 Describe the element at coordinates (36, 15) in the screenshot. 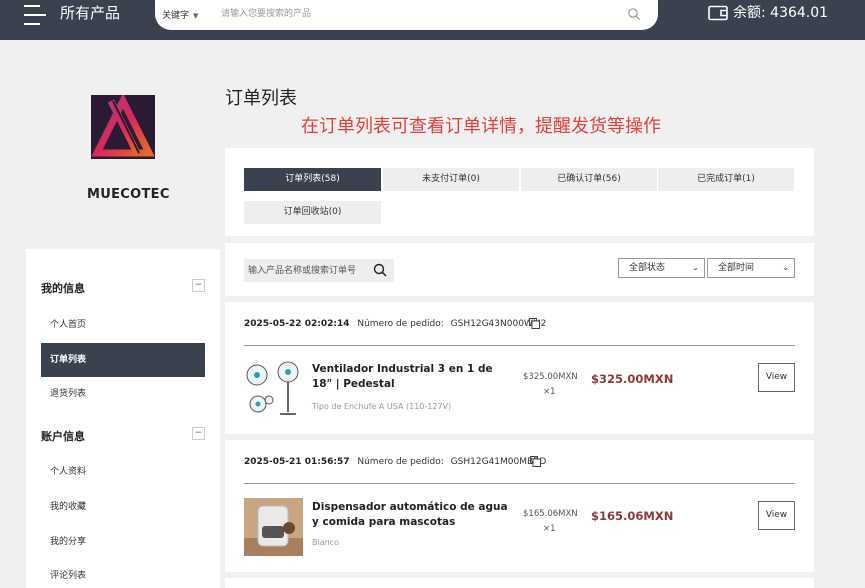

I see `menu-icon` at that location.